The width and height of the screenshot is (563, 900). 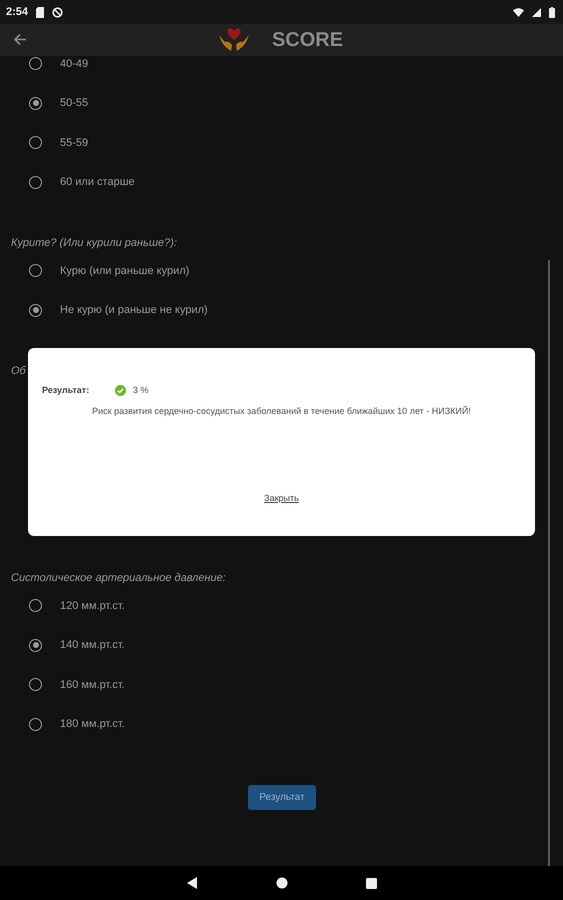 I want to click on blocked-icon, so click(x=58, y=12).